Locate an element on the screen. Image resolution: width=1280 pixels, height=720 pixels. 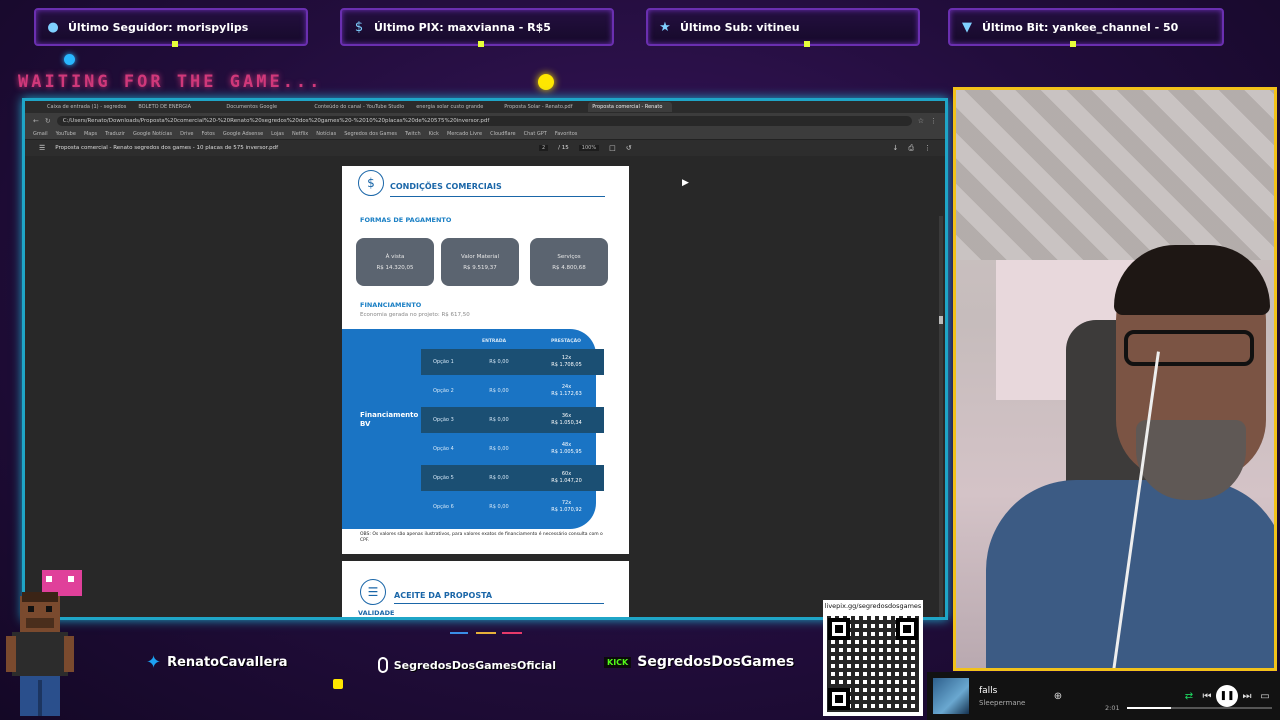
alert-text: Último Sub: vitineu is located at coordinates (740, 27).